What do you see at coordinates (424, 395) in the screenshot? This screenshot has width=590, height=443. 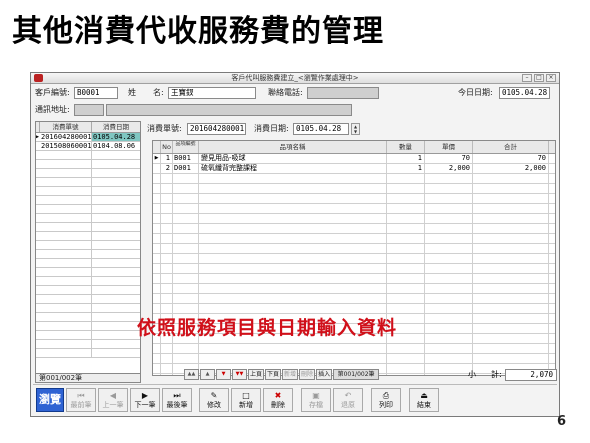 I see `exit-door-icon: ⏏` at bounding box center [424, 395].